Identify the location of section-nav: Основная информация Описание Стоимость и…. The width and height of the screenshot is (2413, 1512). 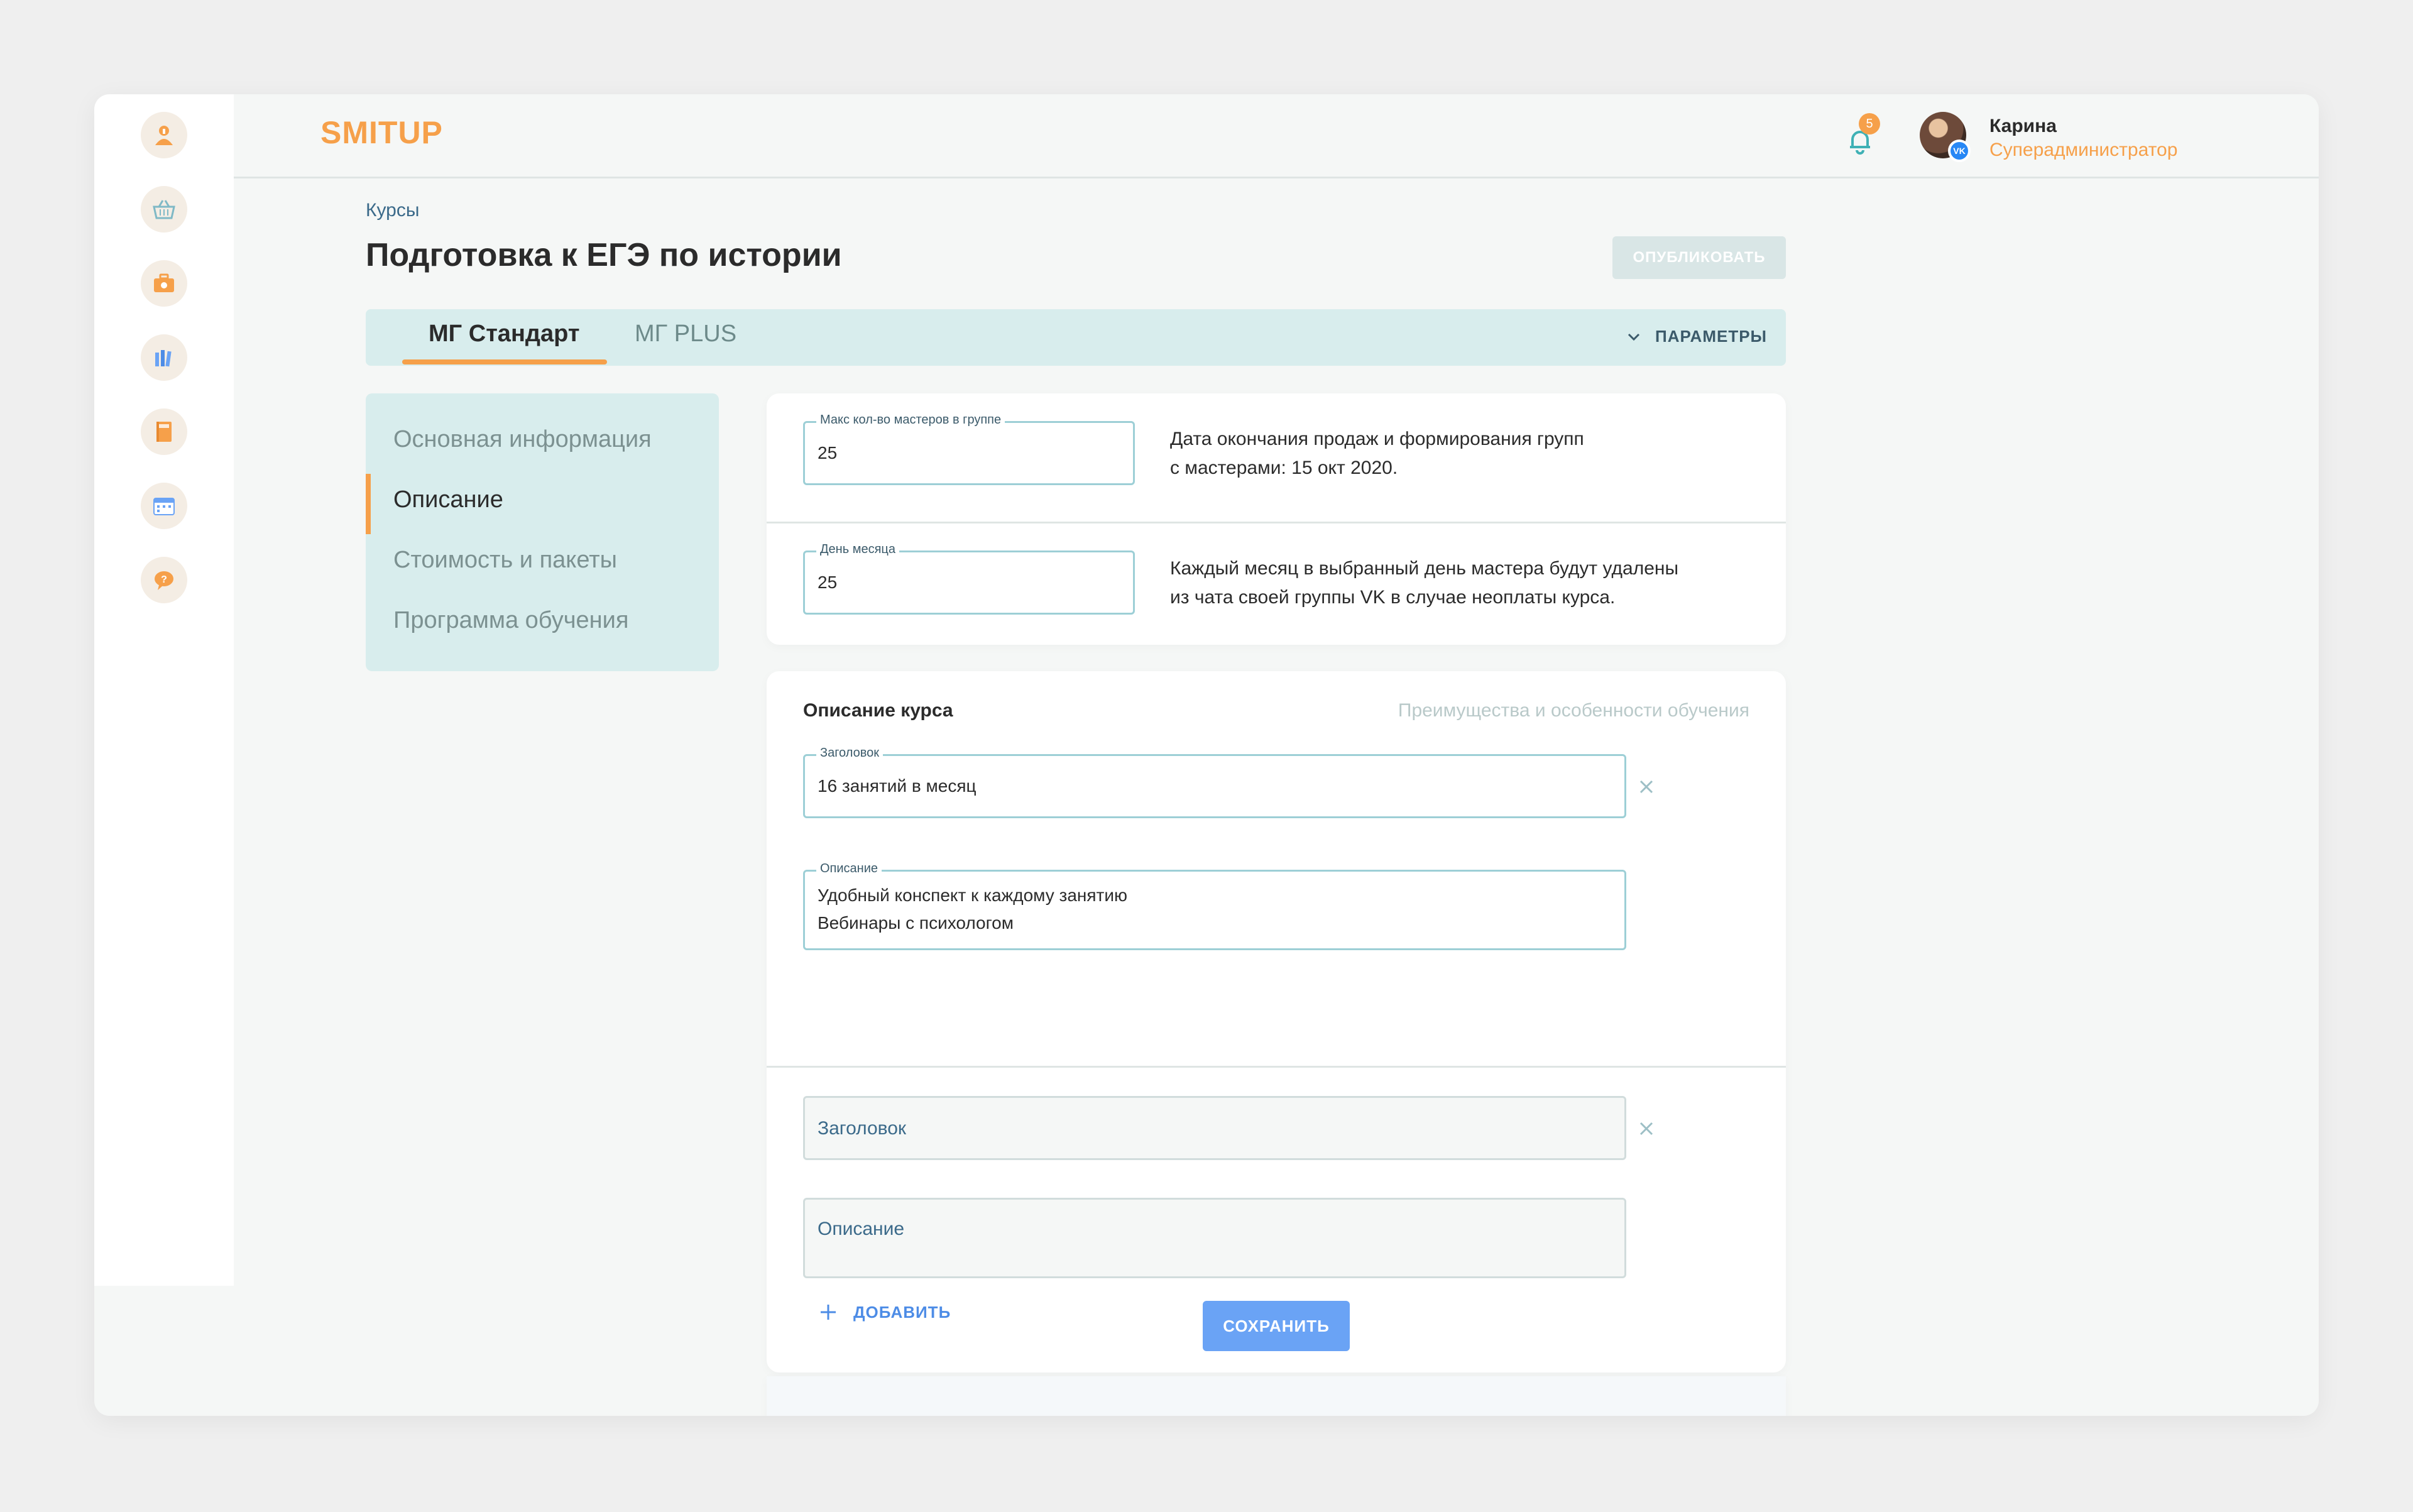
(543, 532).